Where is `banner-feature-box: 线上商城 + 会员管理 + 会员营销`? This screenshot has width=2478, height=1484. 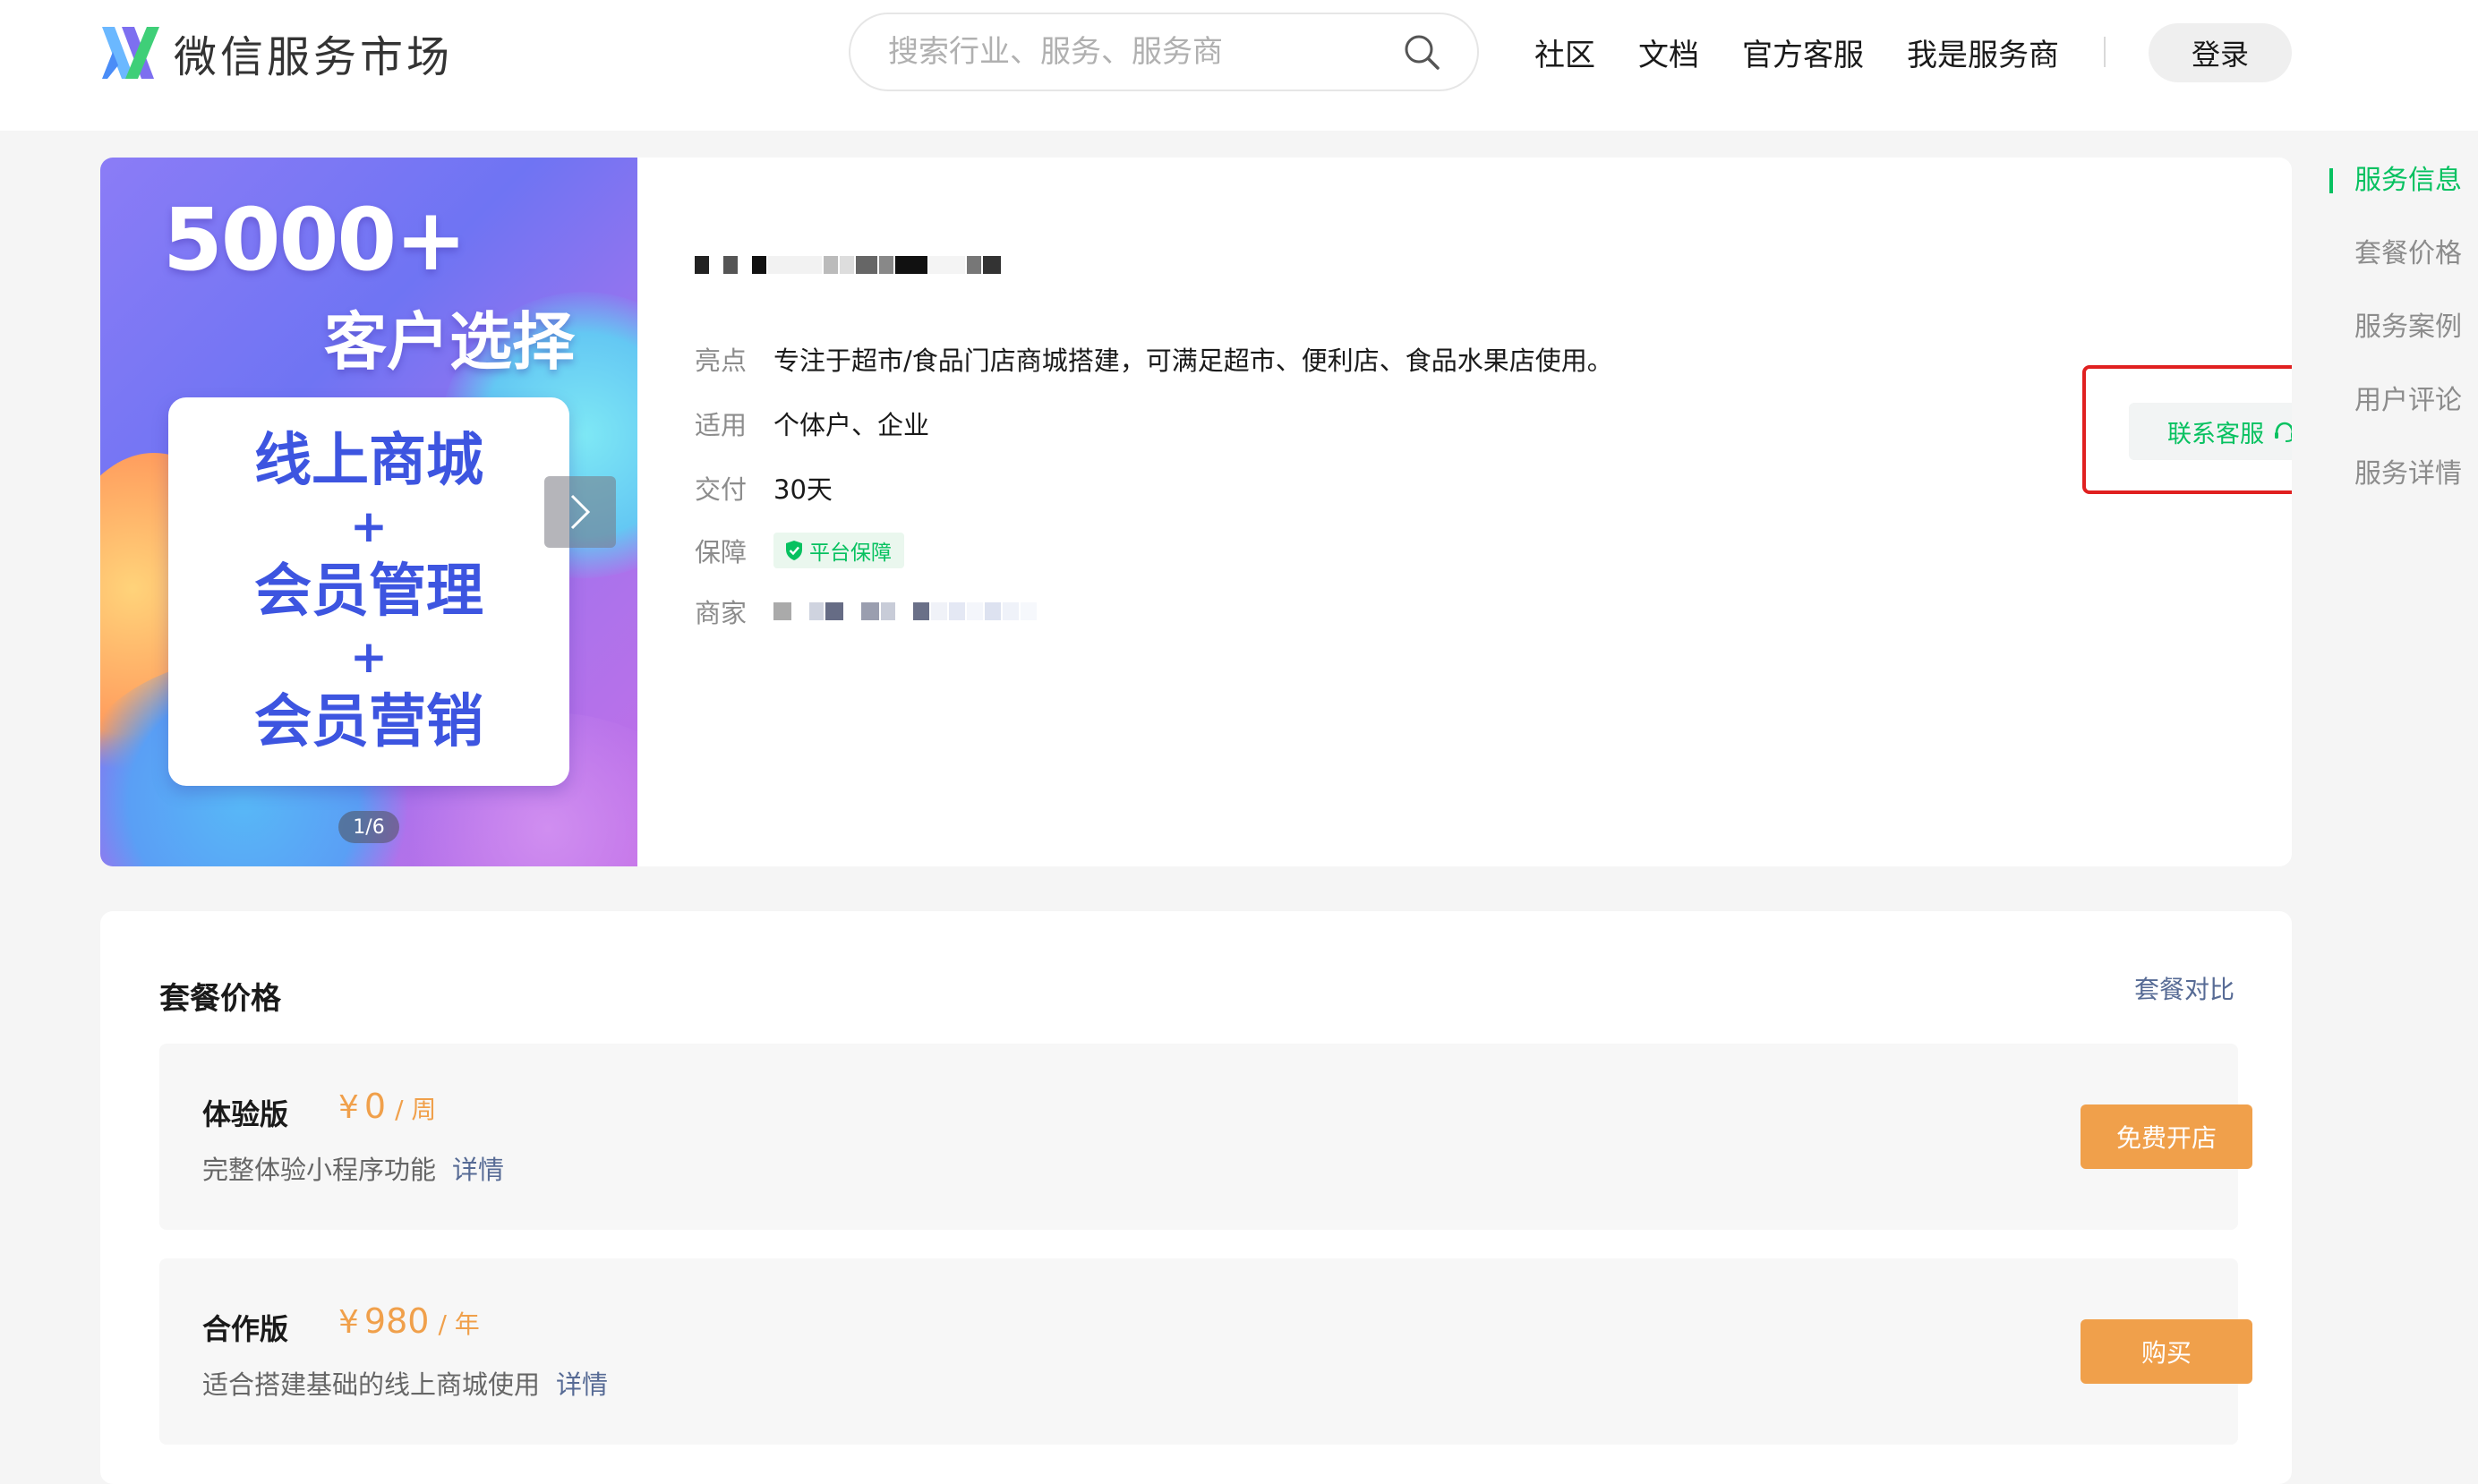 banner-feature-box: 线上商城 + 会员管理 + 会员营销 is located at coordinates (368, 591).